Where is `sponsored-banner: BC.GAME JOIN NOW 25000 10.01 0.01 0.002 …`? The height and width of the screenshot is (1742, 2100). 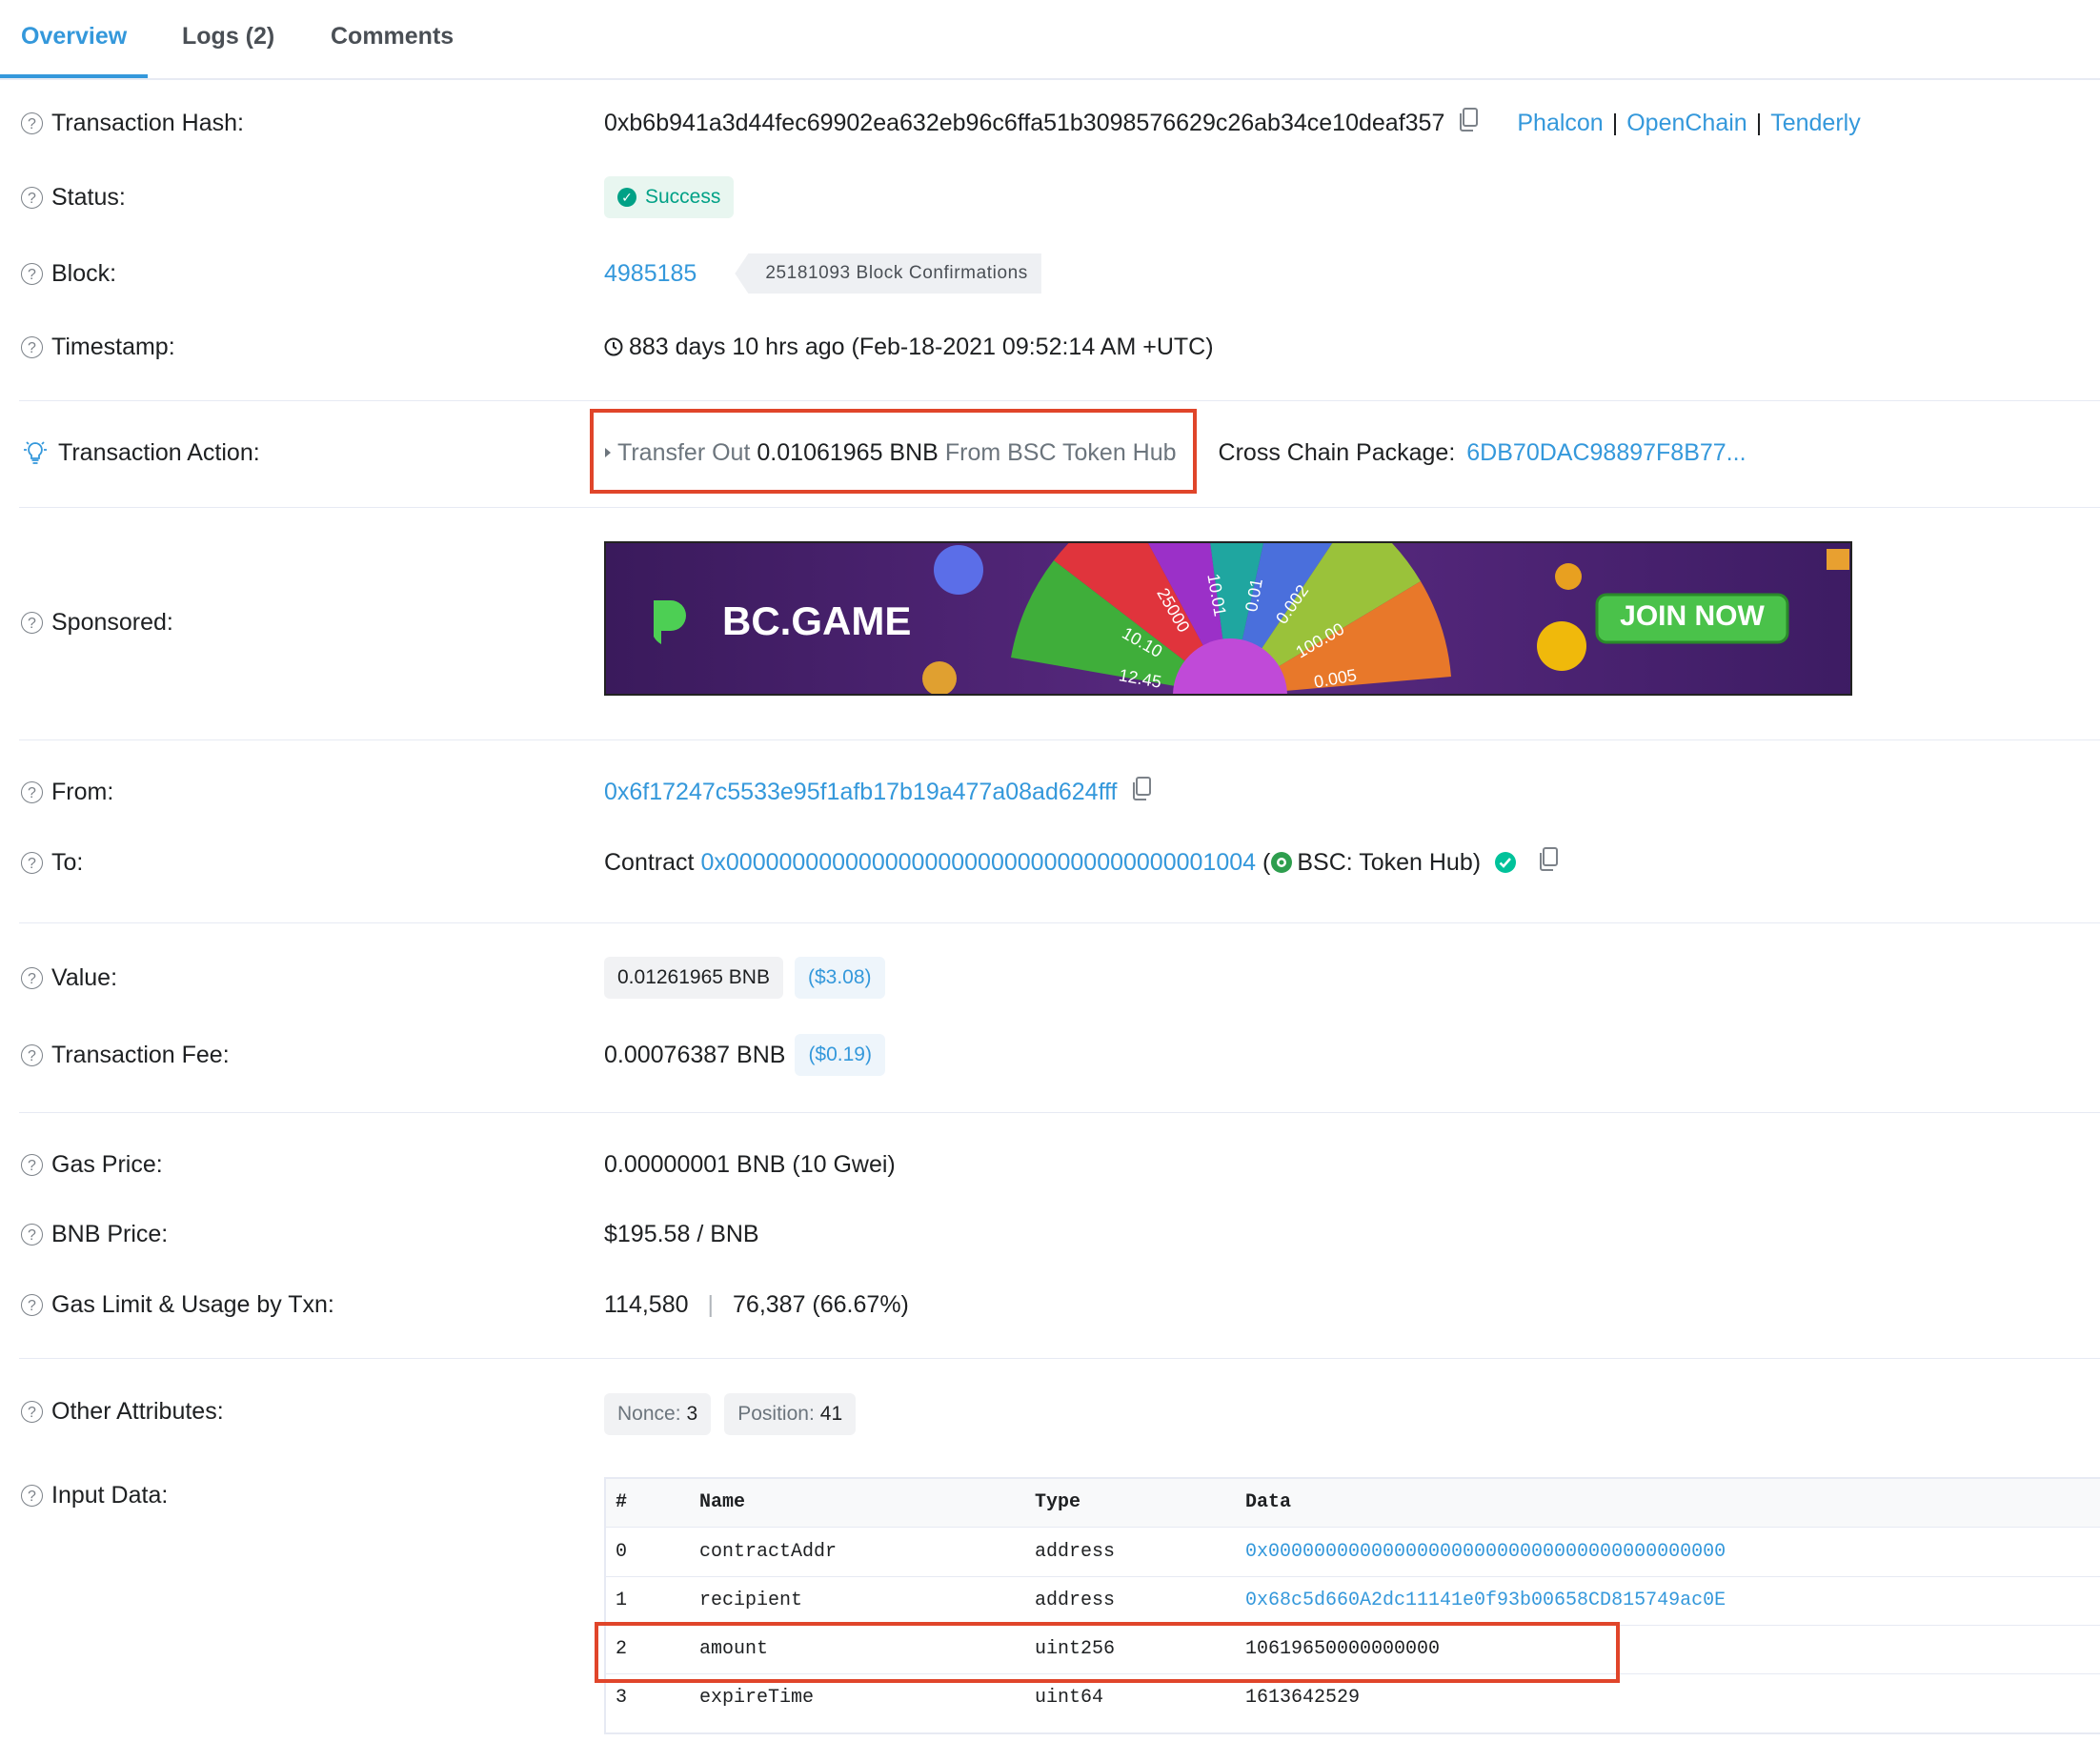
sponsored-banner: BC.GAME JOIN NOW 25000 10.01 0.01 0.002 … is located at coordinates (1228, 618).